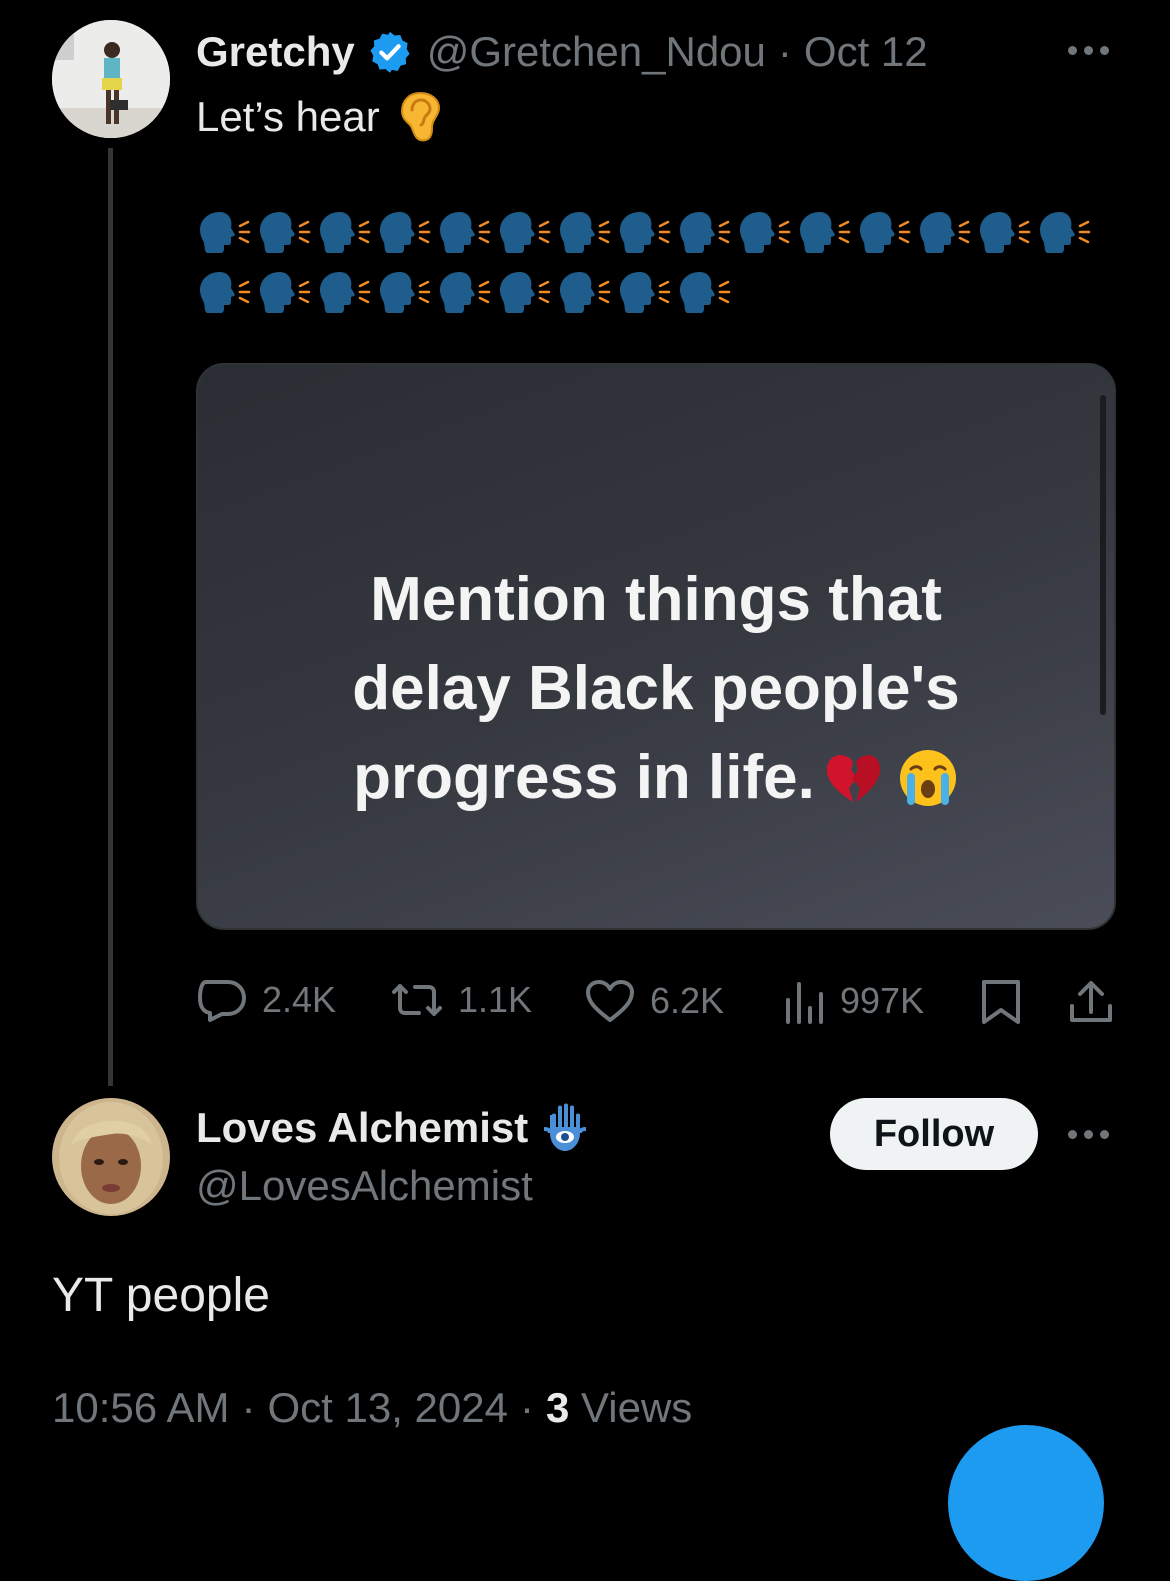  I want to click on timestamp: Oct 12, so click(866, 52).